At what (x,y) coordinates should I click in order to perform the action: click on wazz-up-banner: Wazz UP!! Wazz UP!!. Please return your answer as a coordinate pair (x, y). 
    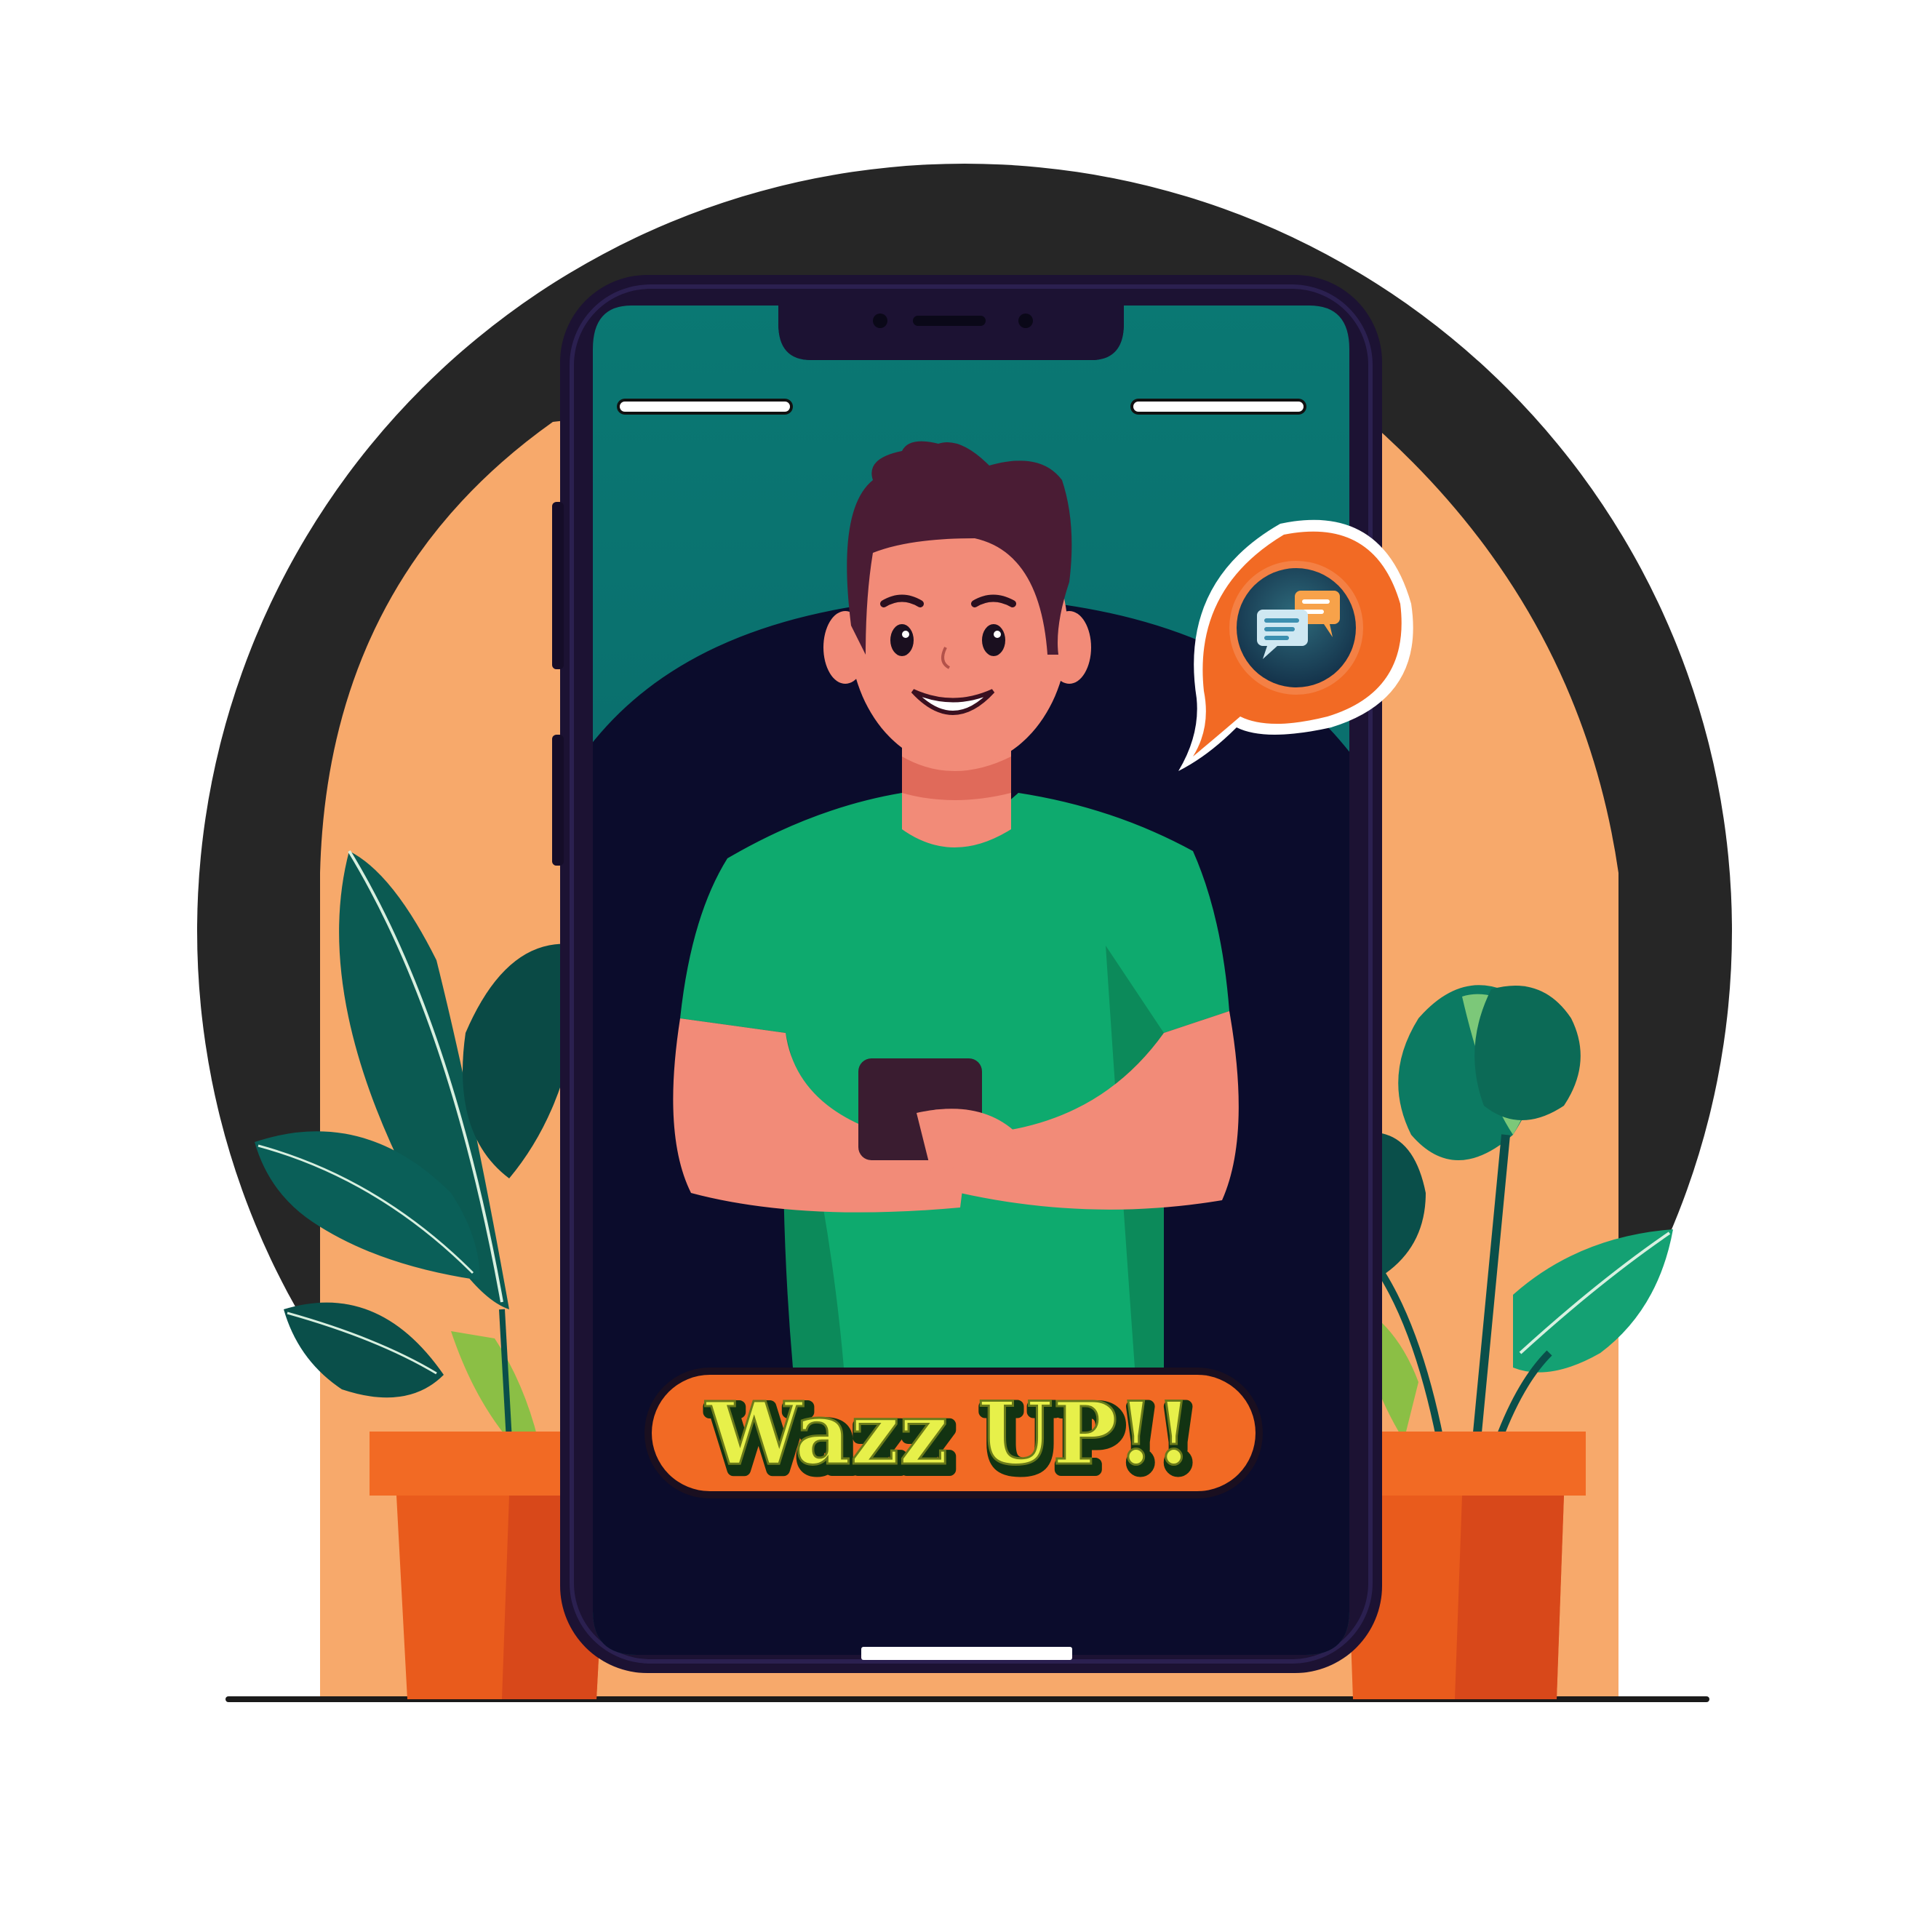
    Looking at the image, I should click on (954, 1433).